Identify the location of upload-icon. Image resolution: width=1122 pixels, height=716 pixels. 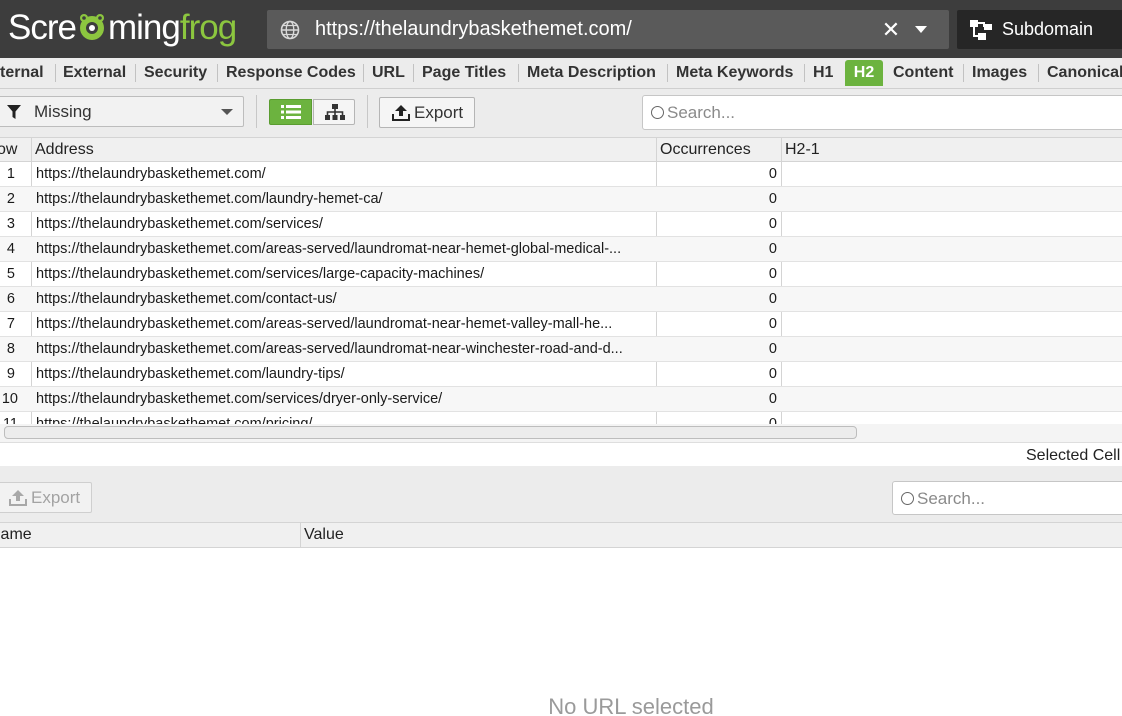
(401, 113).